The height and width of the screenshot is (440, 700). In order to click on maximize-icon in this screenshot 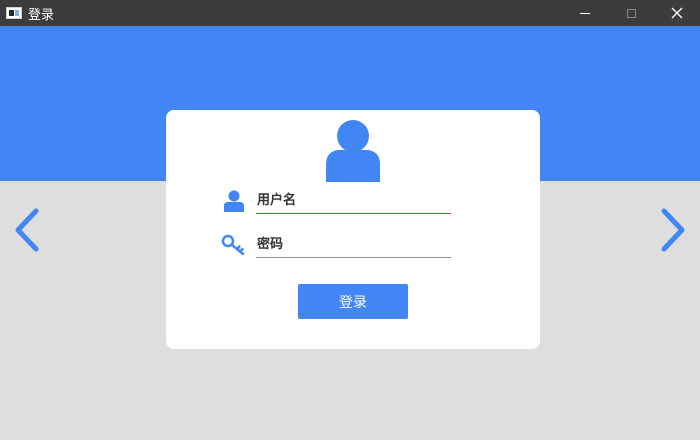, I will do `click(631, 13)`.